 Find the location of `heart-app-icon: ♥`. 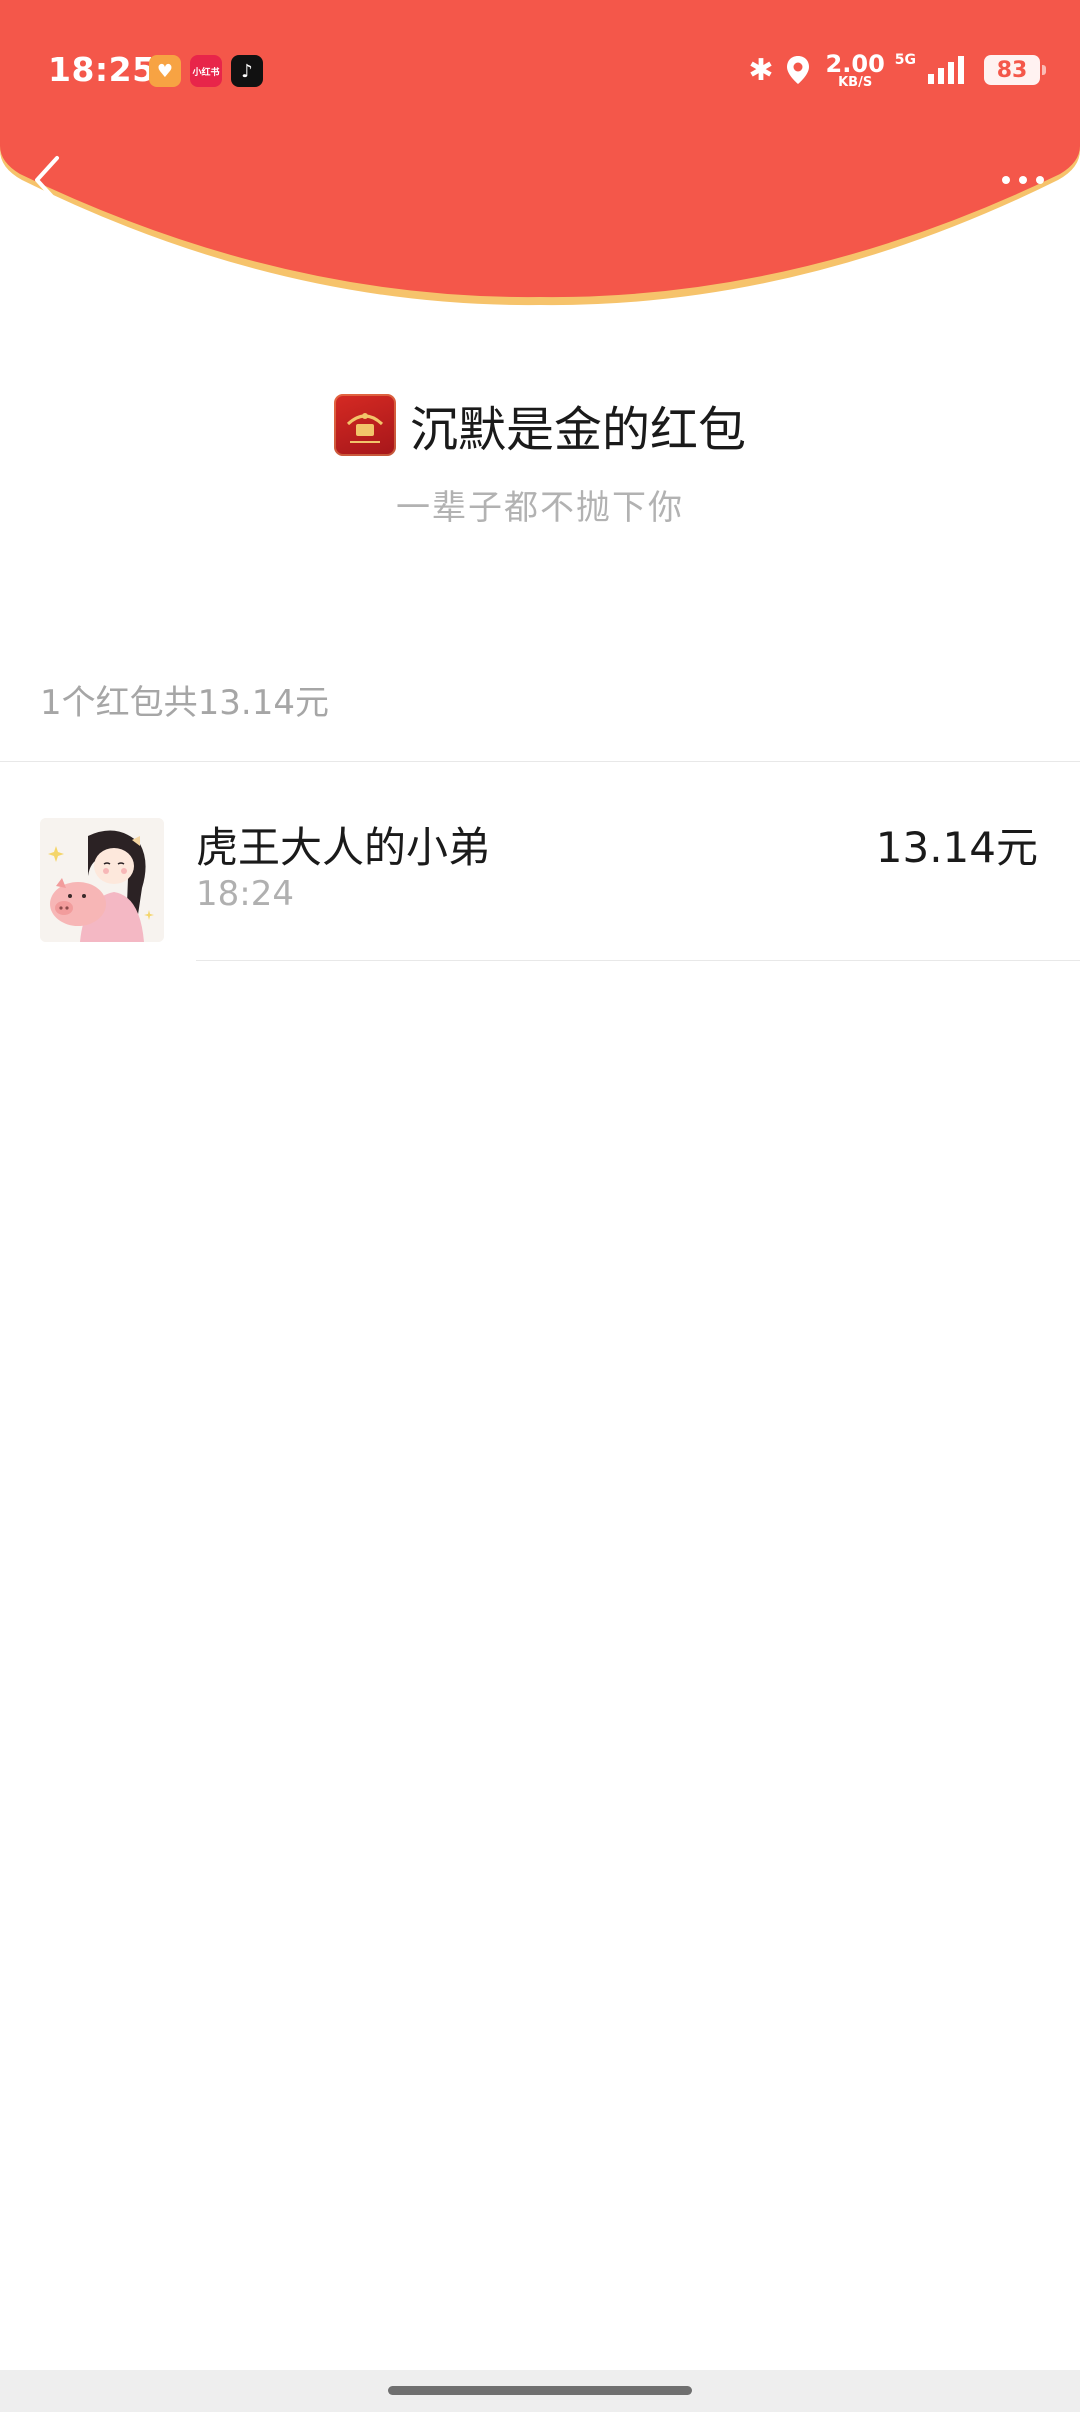

heart-app-icon: ♥ is located at coordinates (165, 71).